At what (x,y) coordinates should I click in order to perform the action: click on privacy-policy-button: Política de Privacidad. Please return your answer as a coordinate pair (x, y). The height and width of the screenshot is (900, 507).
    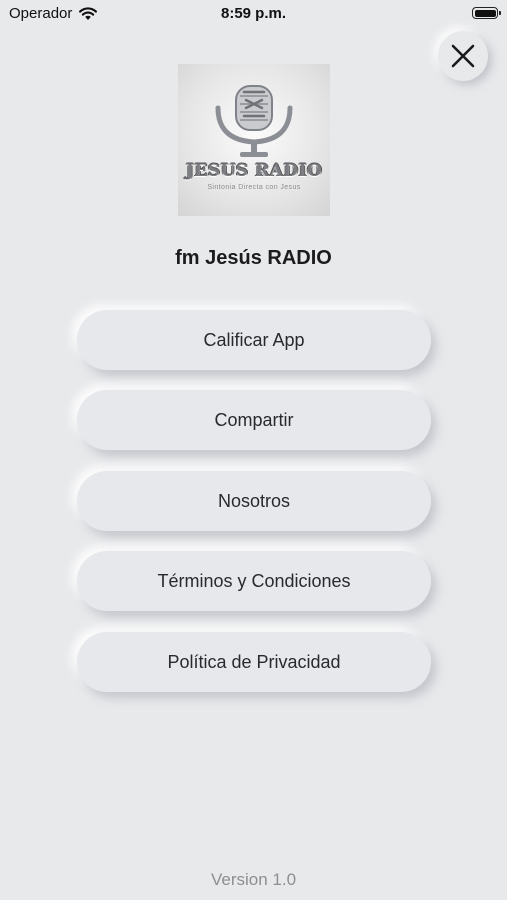
    Looking at the image, I should click on (254, 662).